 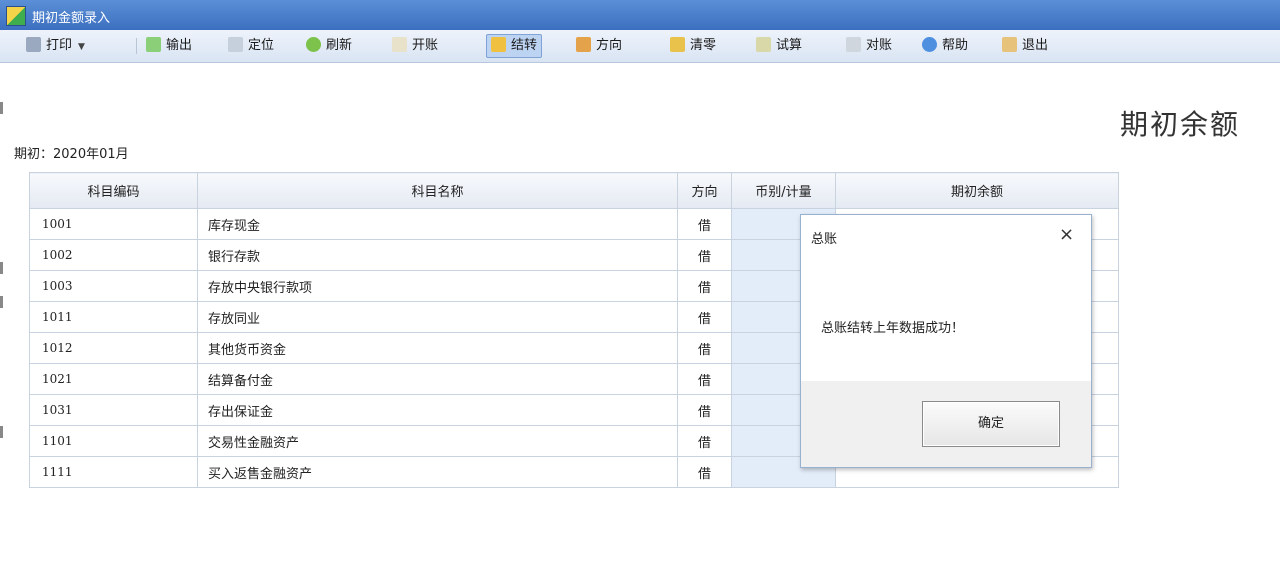 I want to click on left-edge-marks, so click(x=3, y=306).